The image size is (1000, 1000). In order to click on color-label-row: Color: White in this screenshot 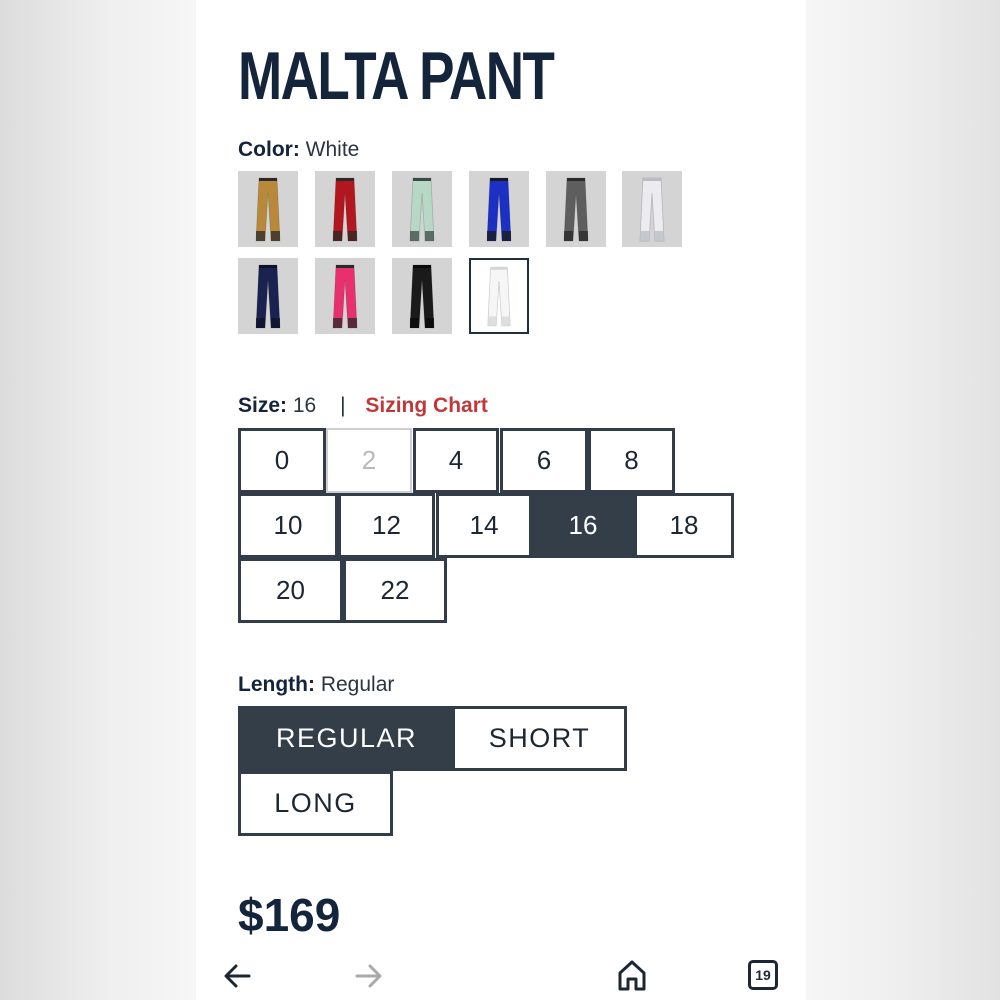, I will do `click(298, 150)`.